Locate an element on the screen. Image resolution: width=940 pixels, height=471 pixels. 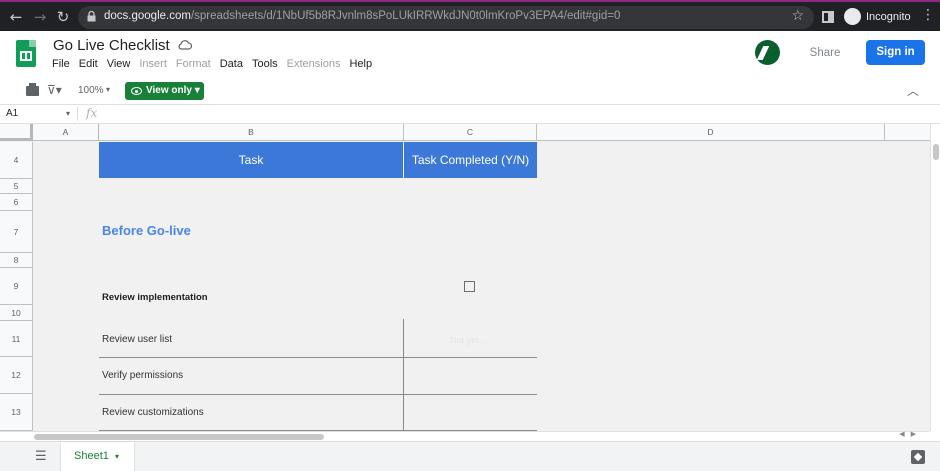
scroll-arrows-icon: ◀▶ is located at coordinates (910, 434).